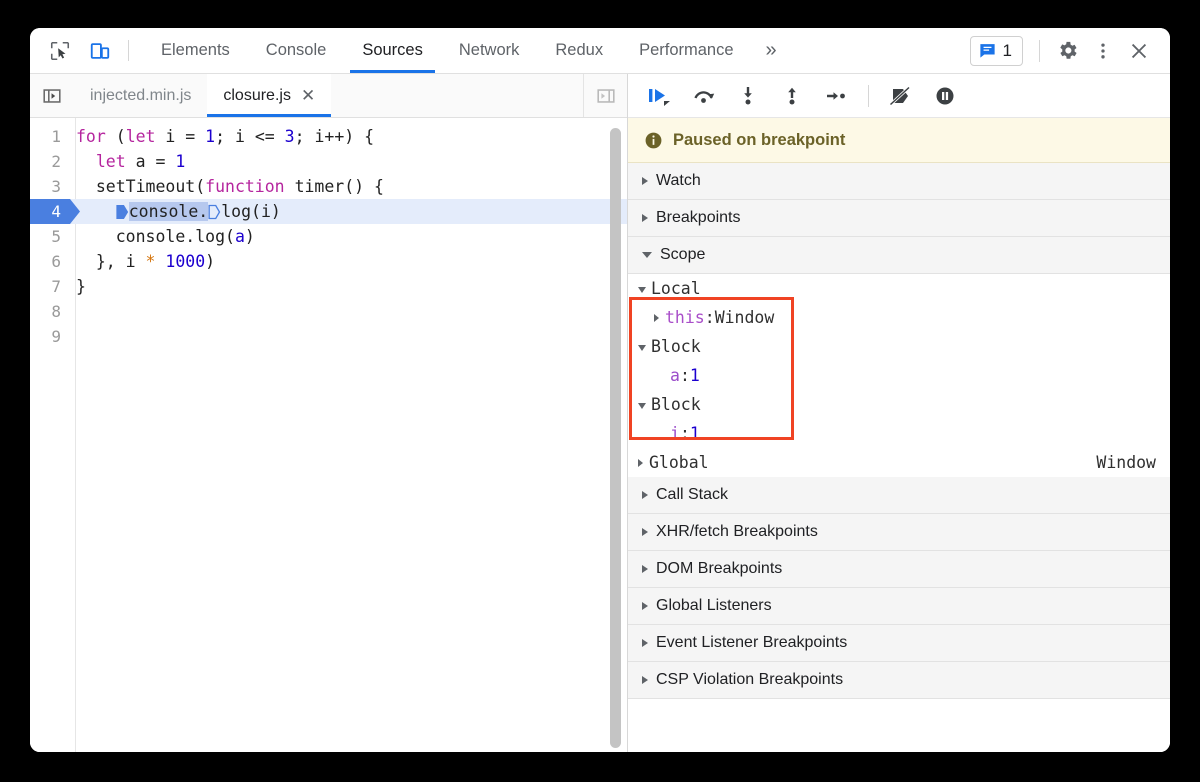  Describe the element at coordinates (719, 568) in the screenshot. I see `section-label: DOM Breakpoints` at that location.